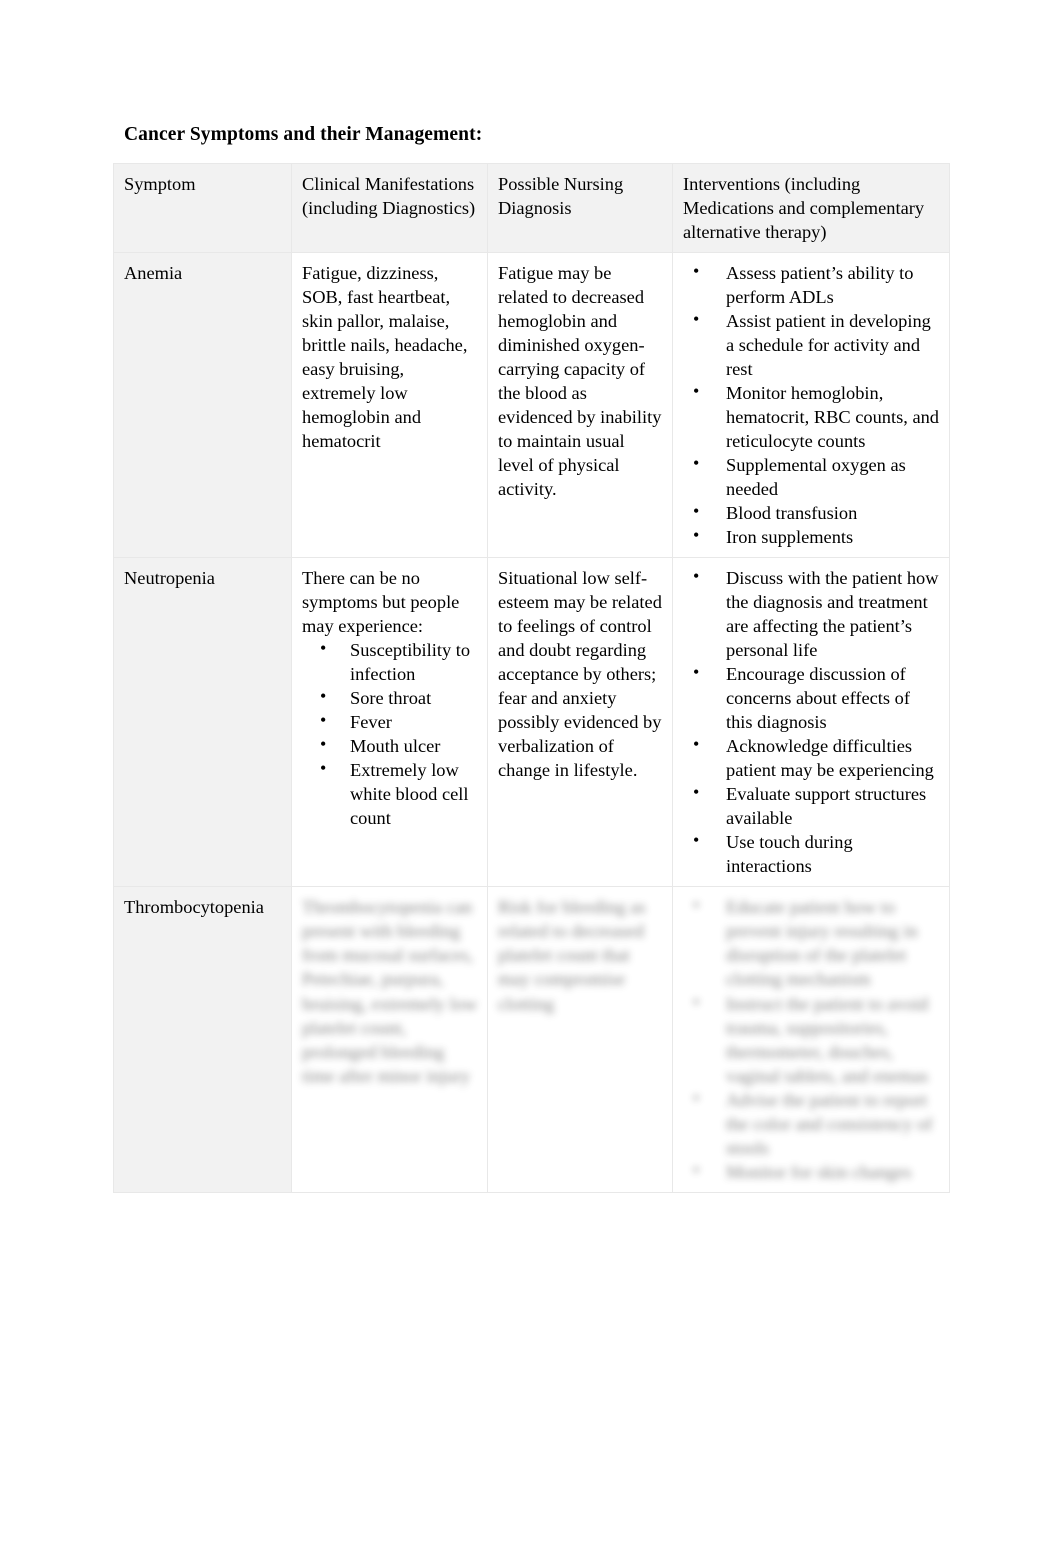  What do you see at coordinates (390, 661) in the screenshot?
I see `list-item: Susceptibility to infection` at bounding box center [390, 661].